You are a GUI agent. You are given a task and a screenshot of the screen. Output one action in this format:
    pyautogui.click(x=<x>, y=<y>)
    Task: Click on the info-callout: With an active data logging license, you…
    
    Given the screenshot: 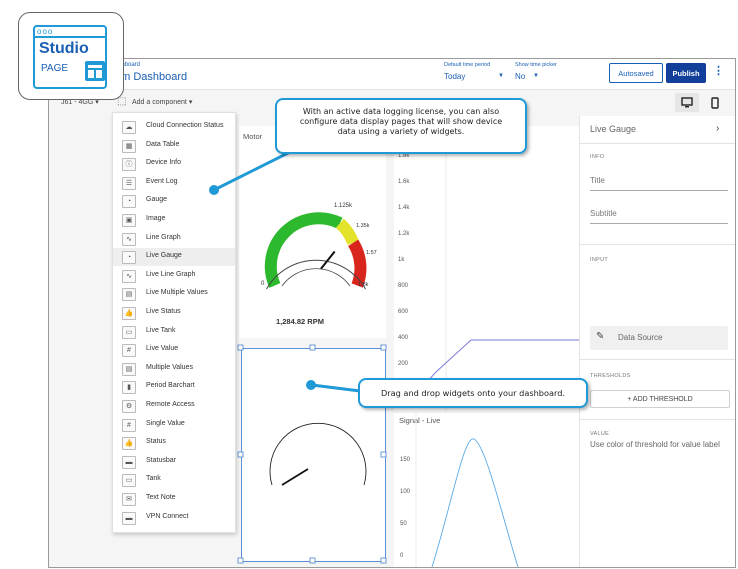 What is the action you would take?
    pyautogui.click(x=401, y=126)
    